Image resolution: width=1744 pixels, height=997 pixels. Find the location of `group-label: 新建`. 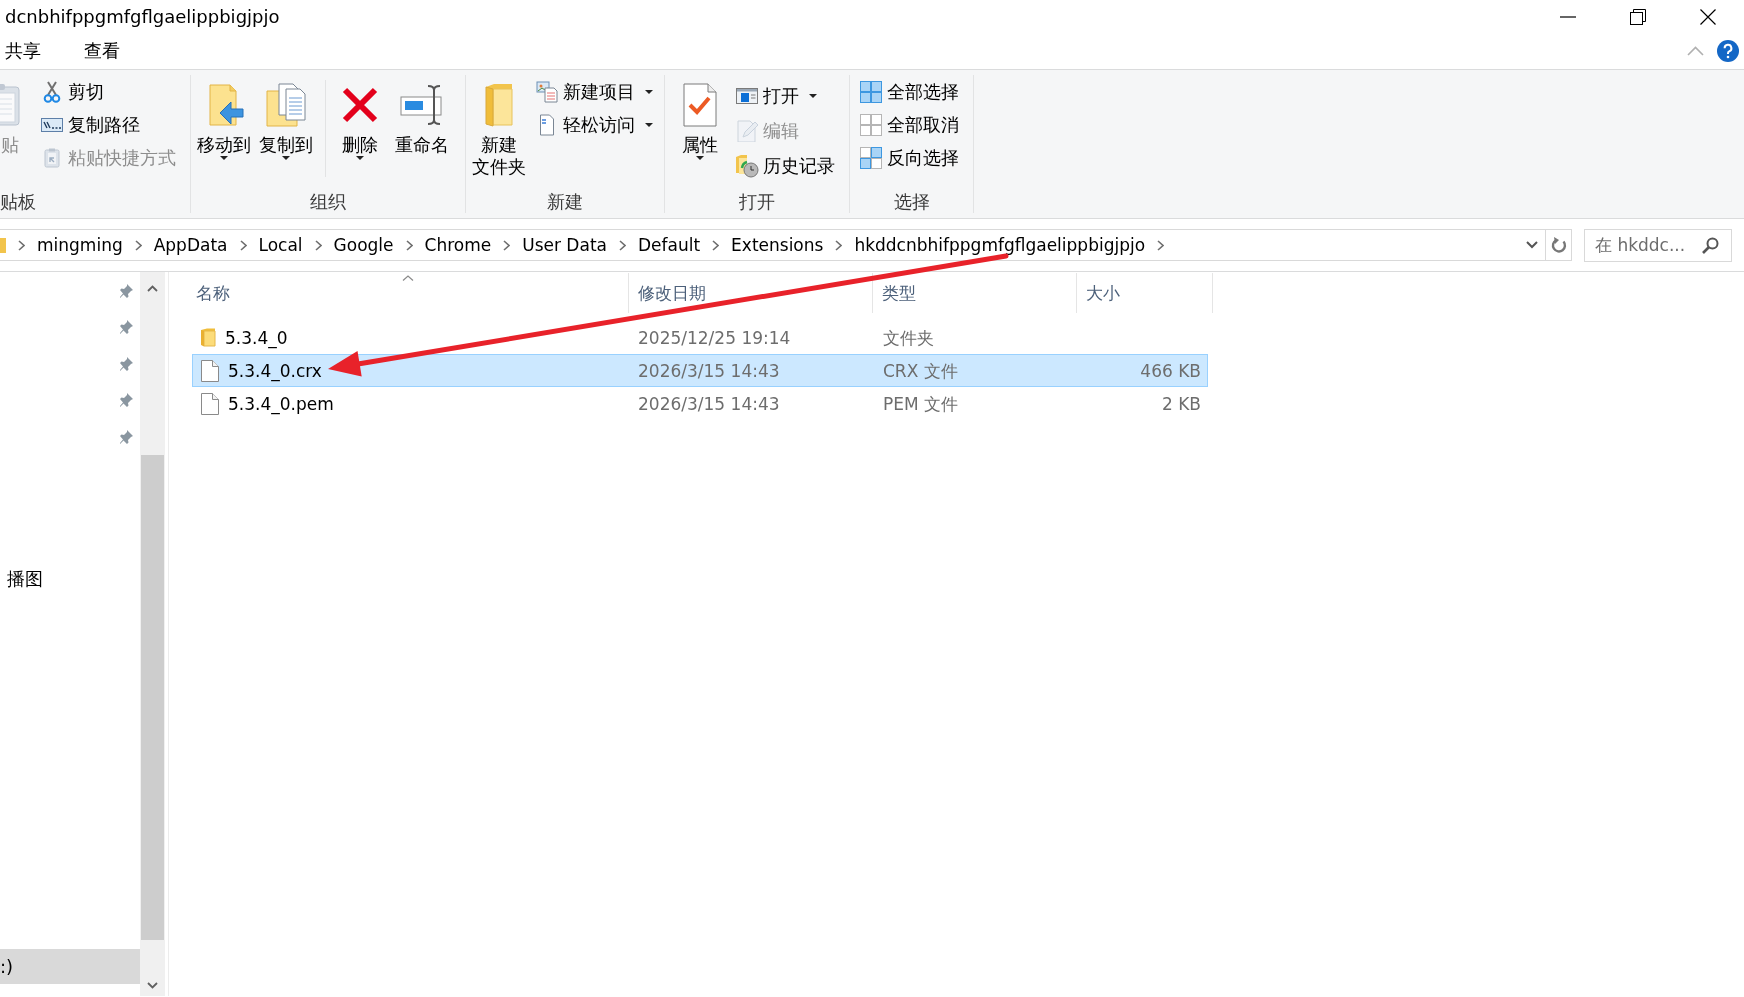

group-label: 新建 is located at coordinates (565, 201).